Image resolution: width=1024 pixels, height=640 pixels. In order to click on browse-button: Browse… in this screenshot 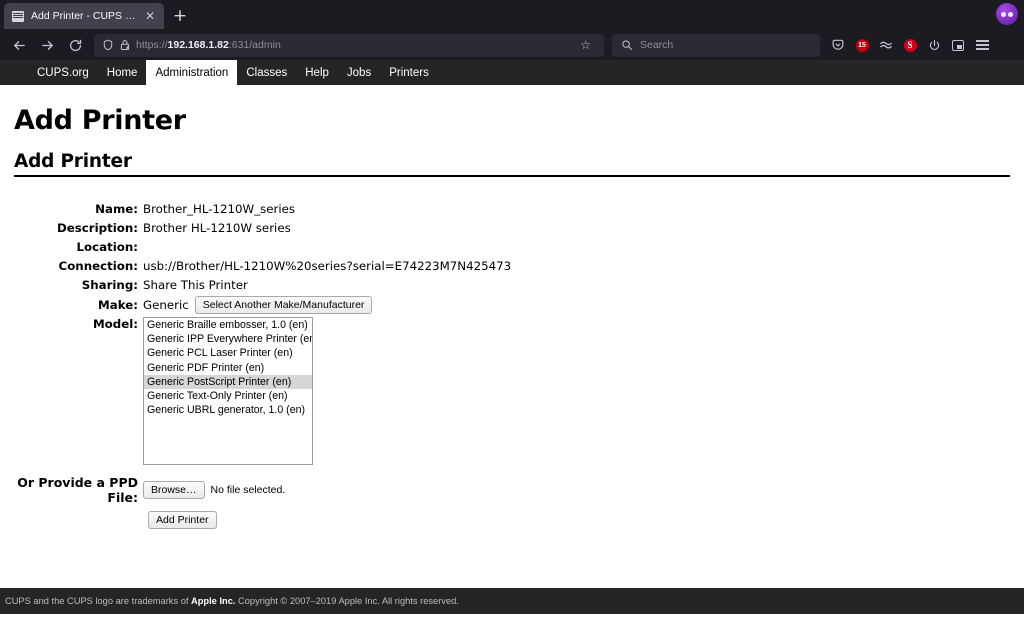, I will do `click(174, 490)`.